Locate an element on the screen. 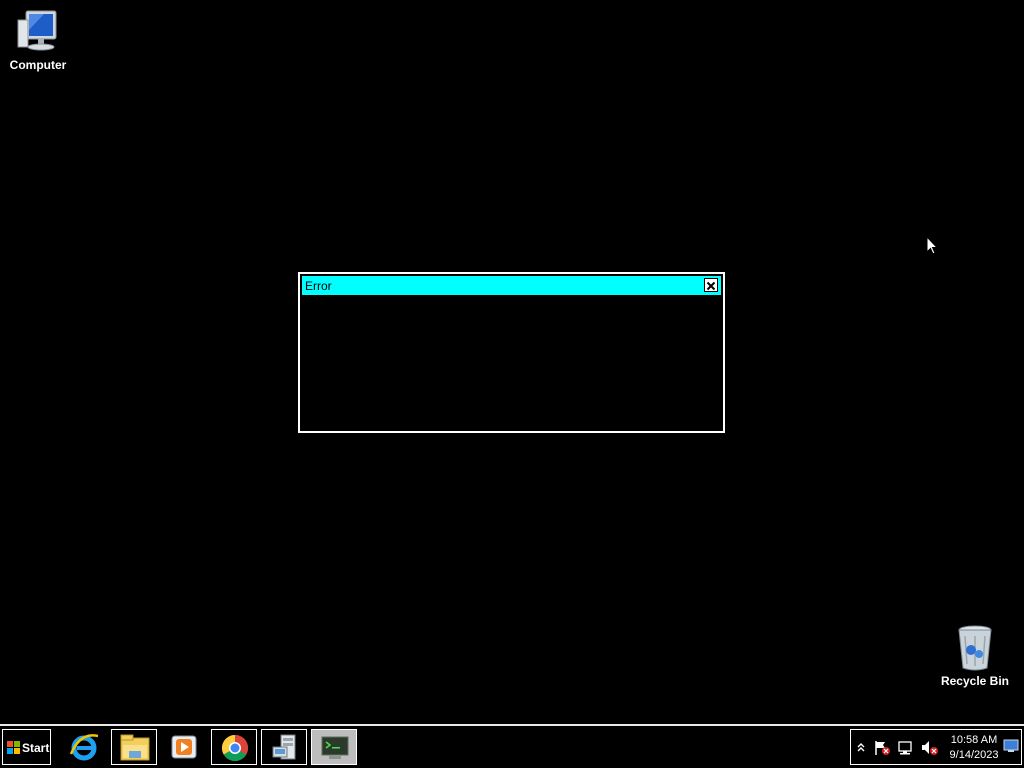  dialog-title: Error is located at coordinates (318, 286).